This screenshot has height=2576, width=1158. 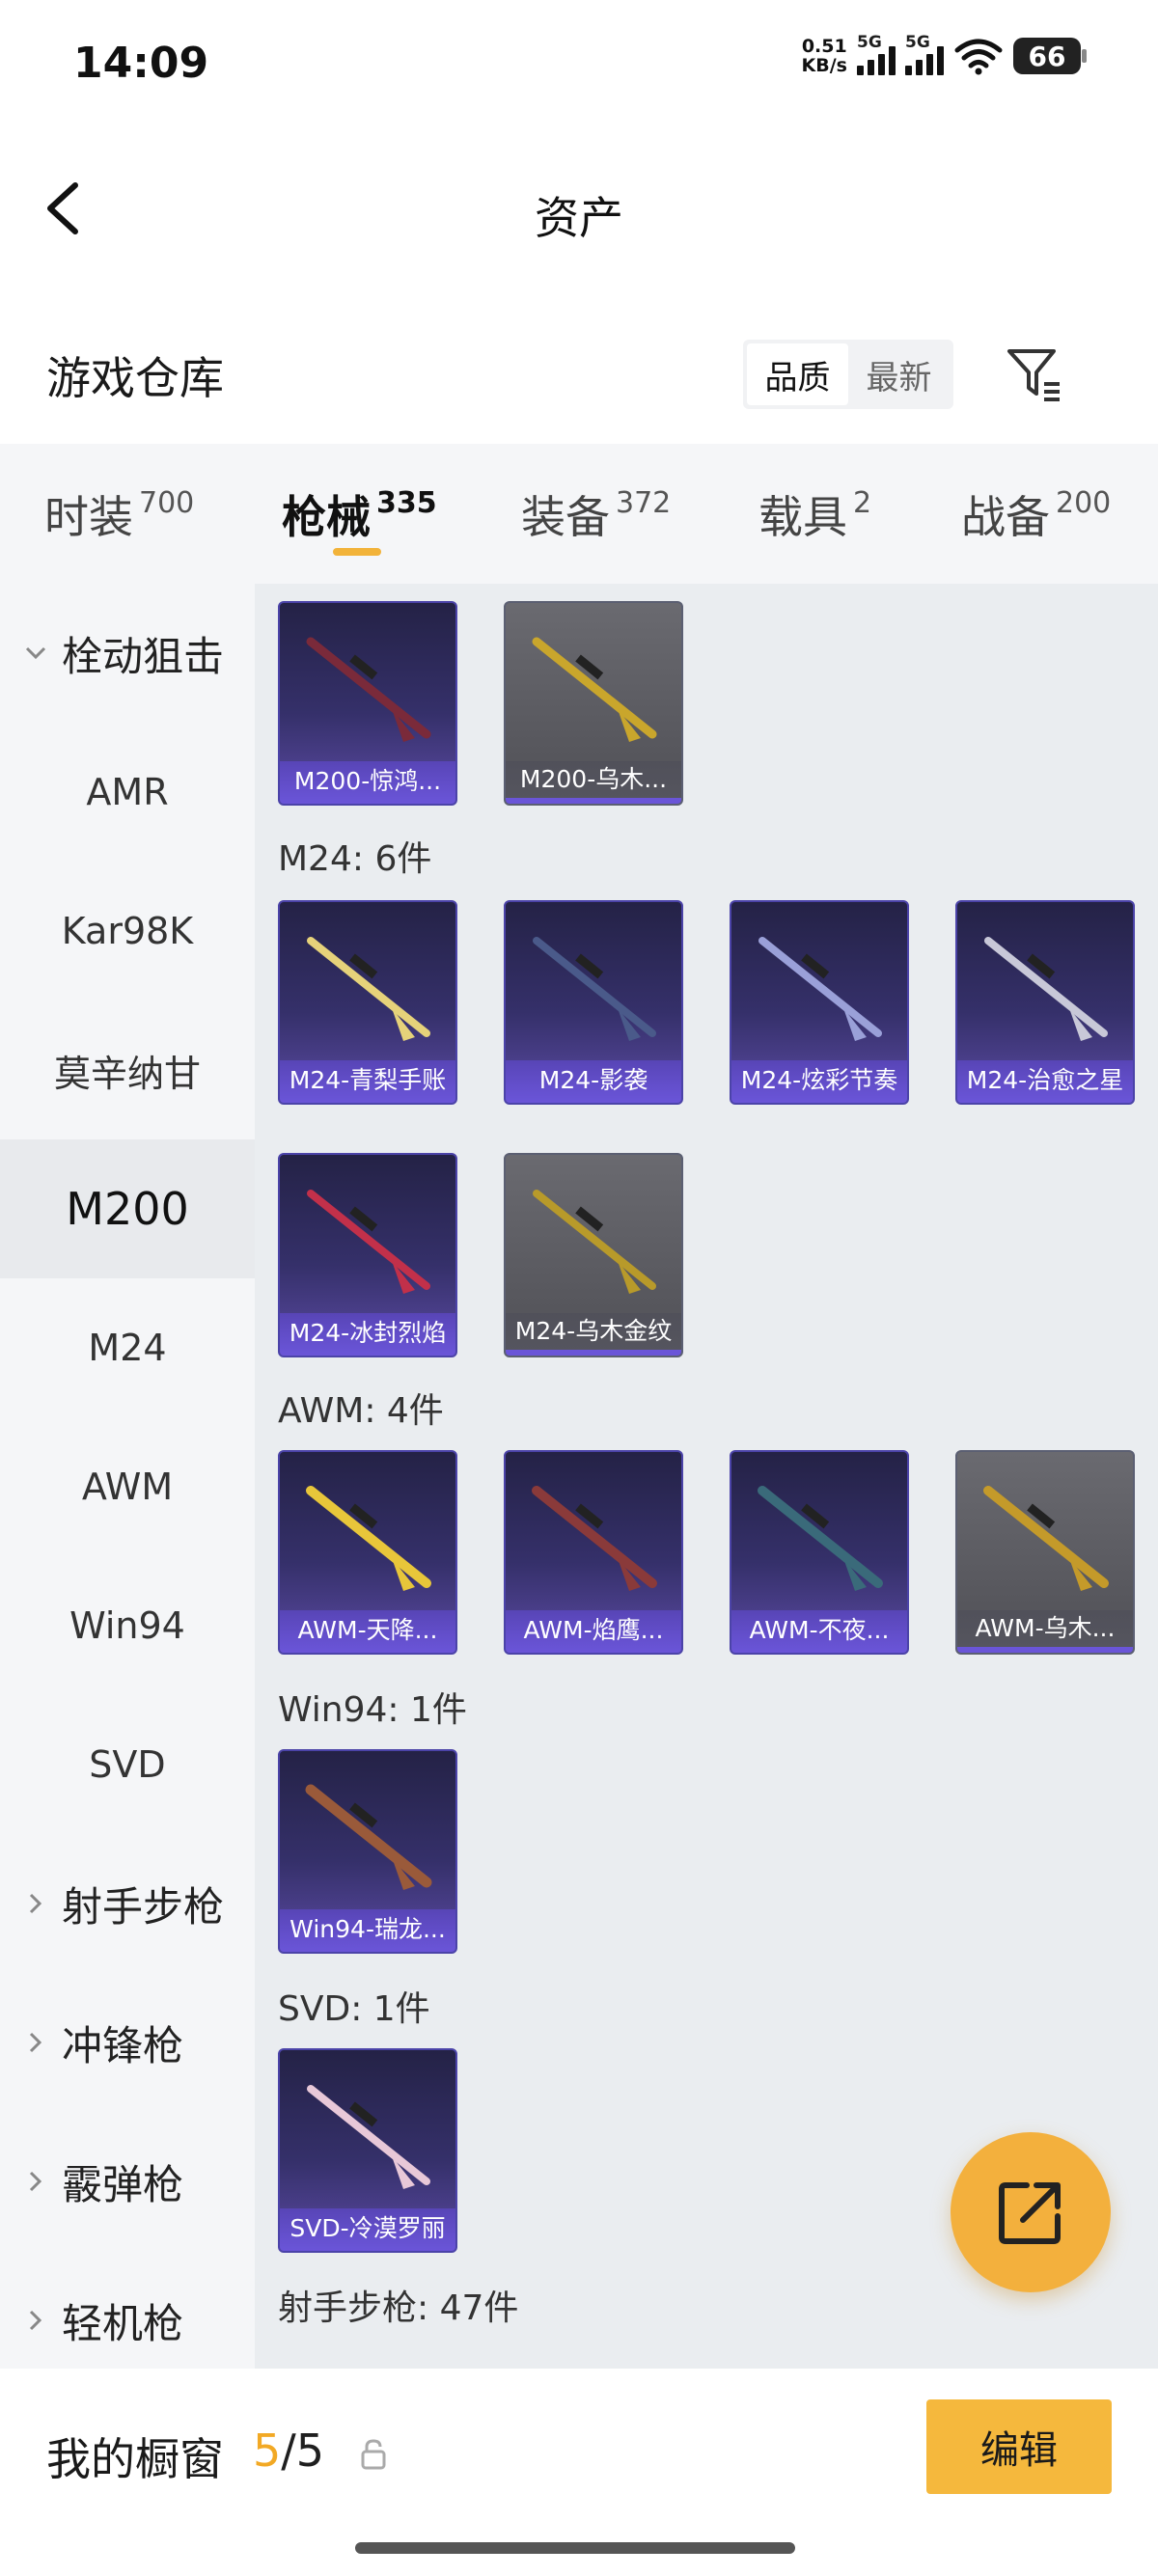 I want to click on sidebar-group-smg: 冲锋枪, so click(x=127, y=2043).